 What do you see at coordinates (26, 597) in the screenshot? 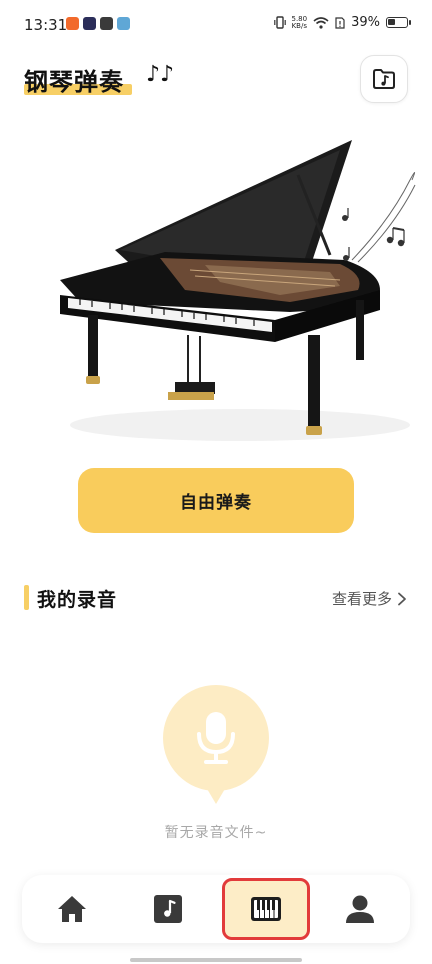
I see `section-accent-bar` at bounding box center [26, 597].